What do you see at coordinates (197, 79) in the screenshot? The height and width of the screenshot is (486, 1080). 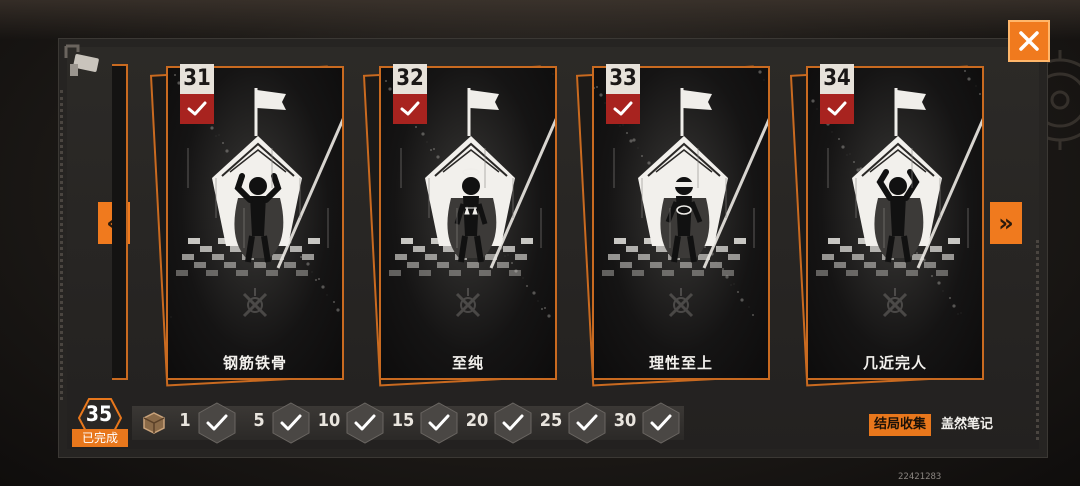 I see `card-number: 31` at bounding box center [197, 79].